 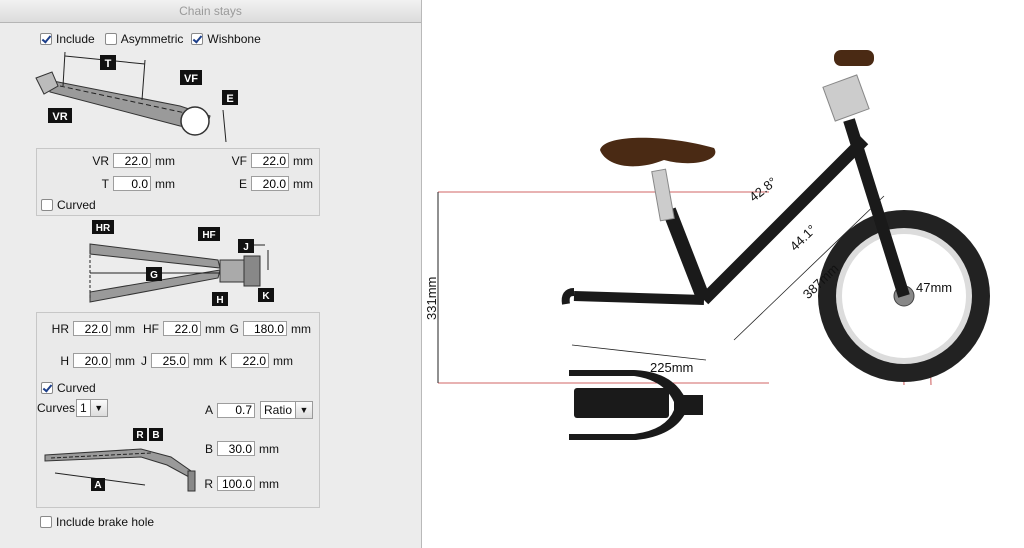 I want to click on e-field-row: E mm, so click(x=255, y=183).